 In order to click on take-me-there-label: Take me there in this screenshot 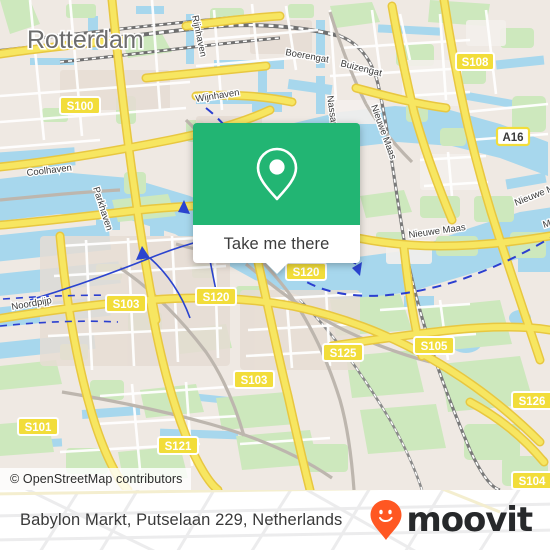, I will do `click(276, 243)`.